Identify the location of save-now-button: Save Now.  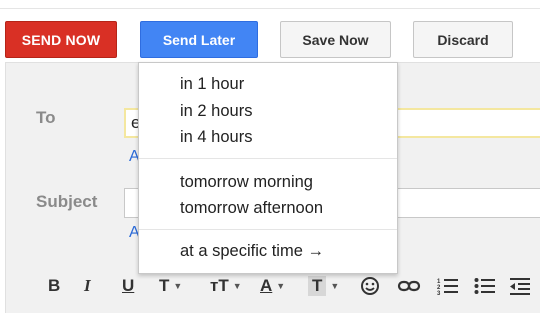
(335, 39).